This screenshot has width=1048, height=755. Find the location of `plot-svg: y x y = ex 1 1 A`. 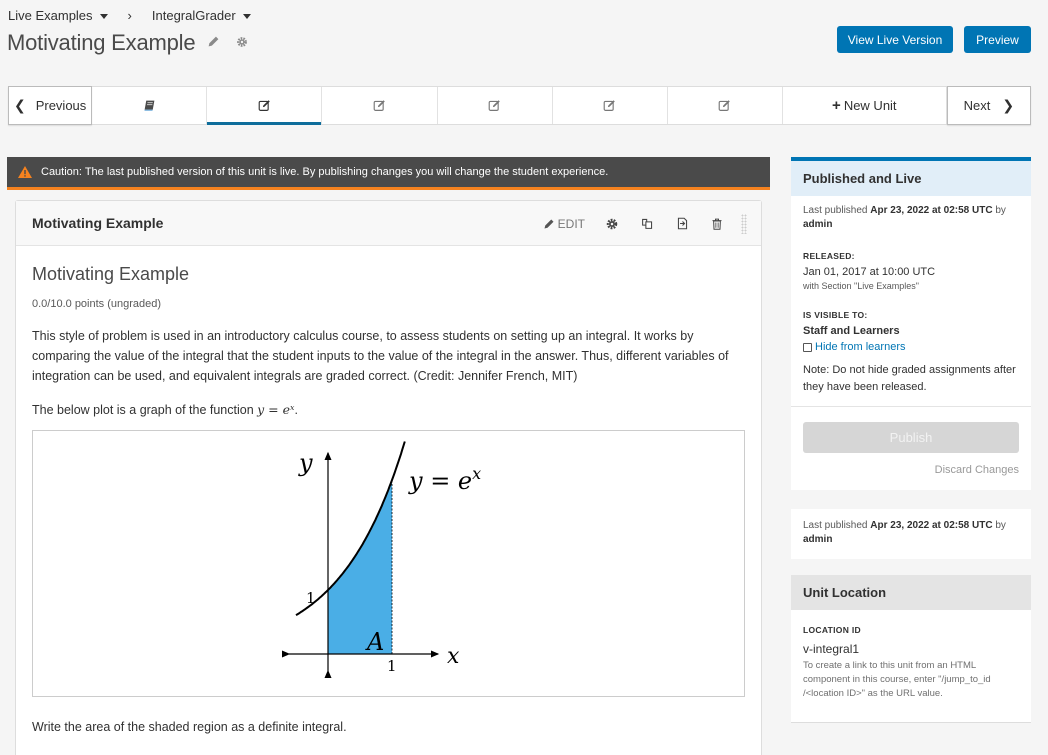

plot-svg: y x y = ex 1 1 A is located at coordinates (381, 560).